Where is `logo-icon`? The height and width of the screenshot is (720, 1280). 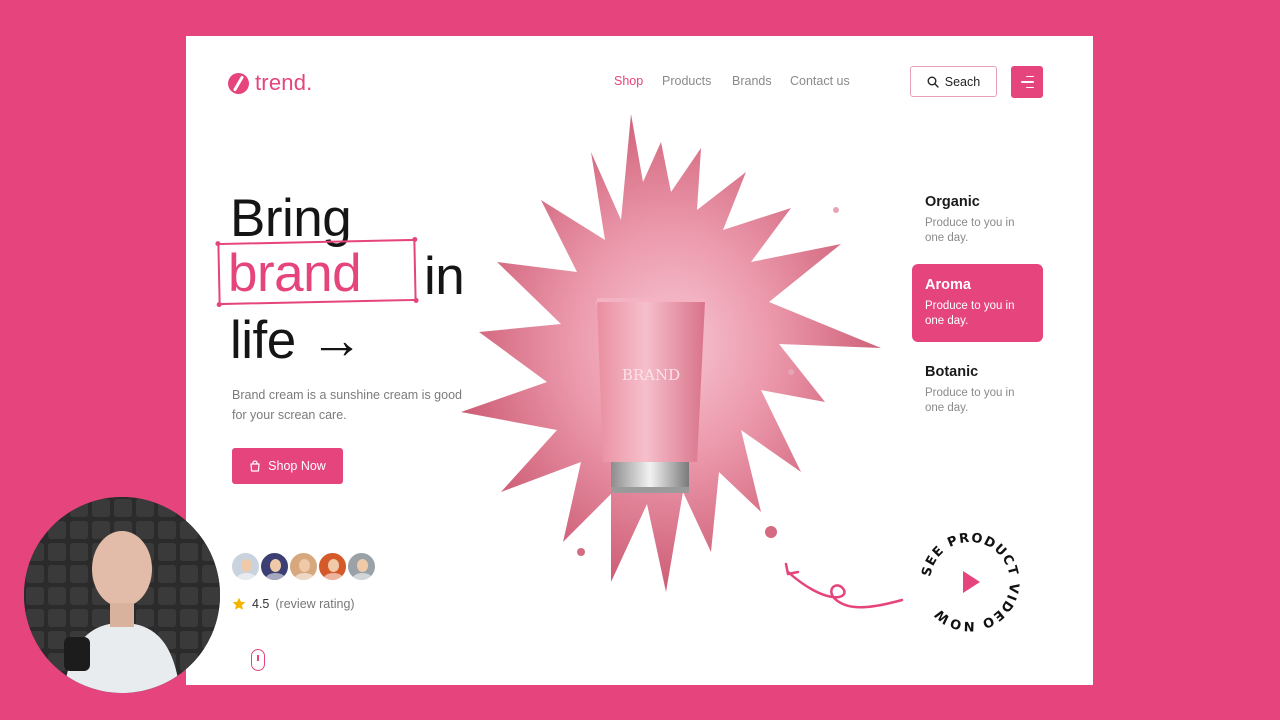
logo-icon is located at coordinates (238, 83).